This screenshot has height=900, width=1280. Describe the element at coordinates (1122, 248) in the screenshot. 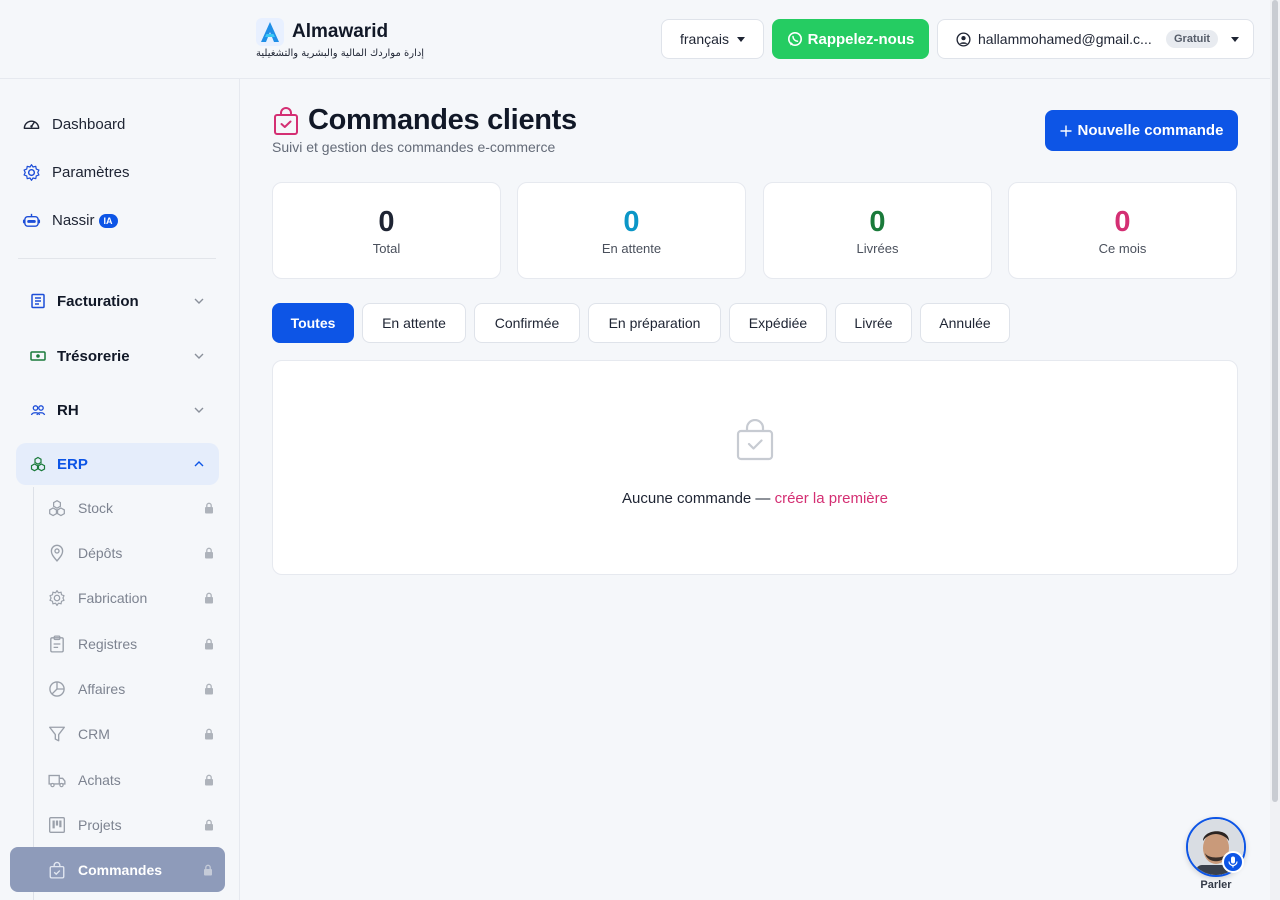

I see `stat-label: Ce mois` at that location.